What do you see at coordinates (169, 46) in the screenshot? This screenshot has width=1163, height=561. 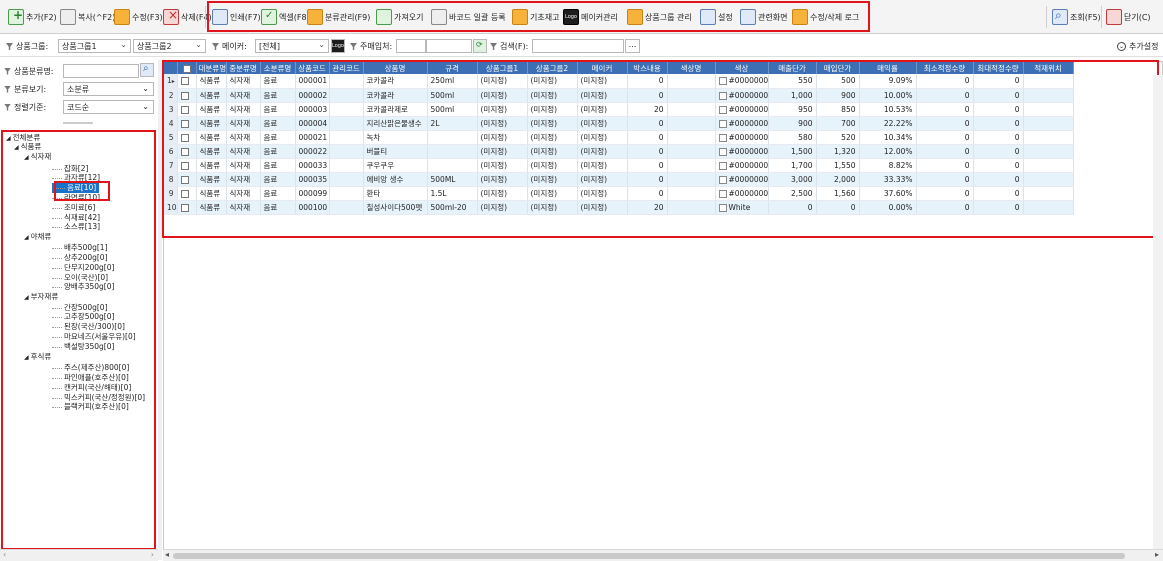 I see `group2-select: 상품그룹2 ⌄` at bounding box center [169, 46].